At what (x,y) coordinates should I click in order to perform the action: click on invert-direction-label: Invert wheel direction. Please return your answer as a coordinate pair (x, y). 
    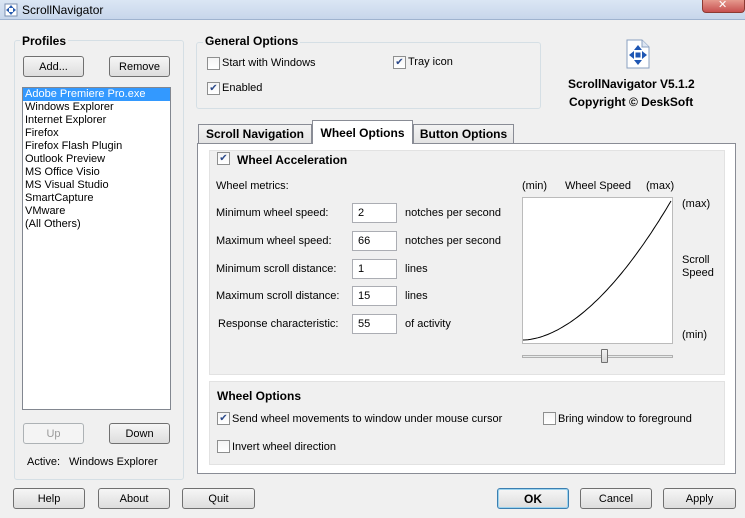
    Looking at the image, I should click on (284, 447).